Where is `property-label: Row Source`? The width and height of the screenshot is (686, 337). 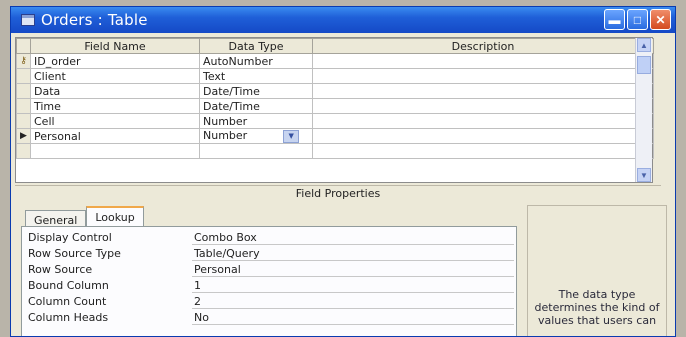
property-label: Row Source is located at coordinates (60, 269).